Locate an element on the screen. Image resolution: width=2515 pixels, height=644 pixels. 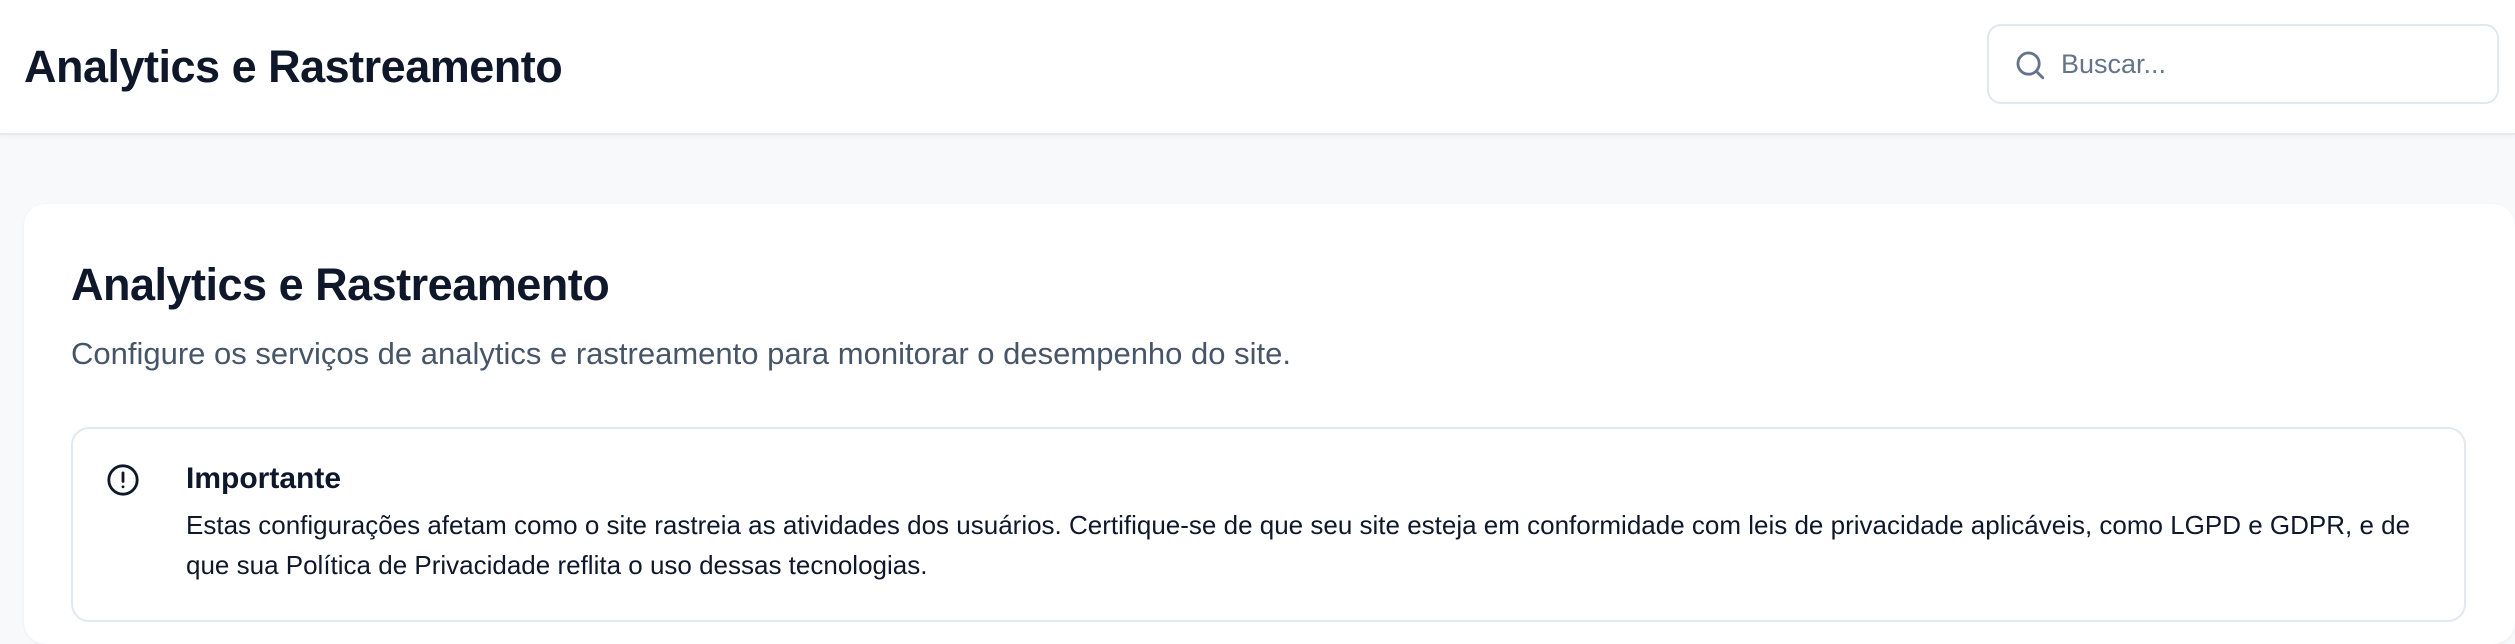
search-box is located at coordinates (2243, 64).